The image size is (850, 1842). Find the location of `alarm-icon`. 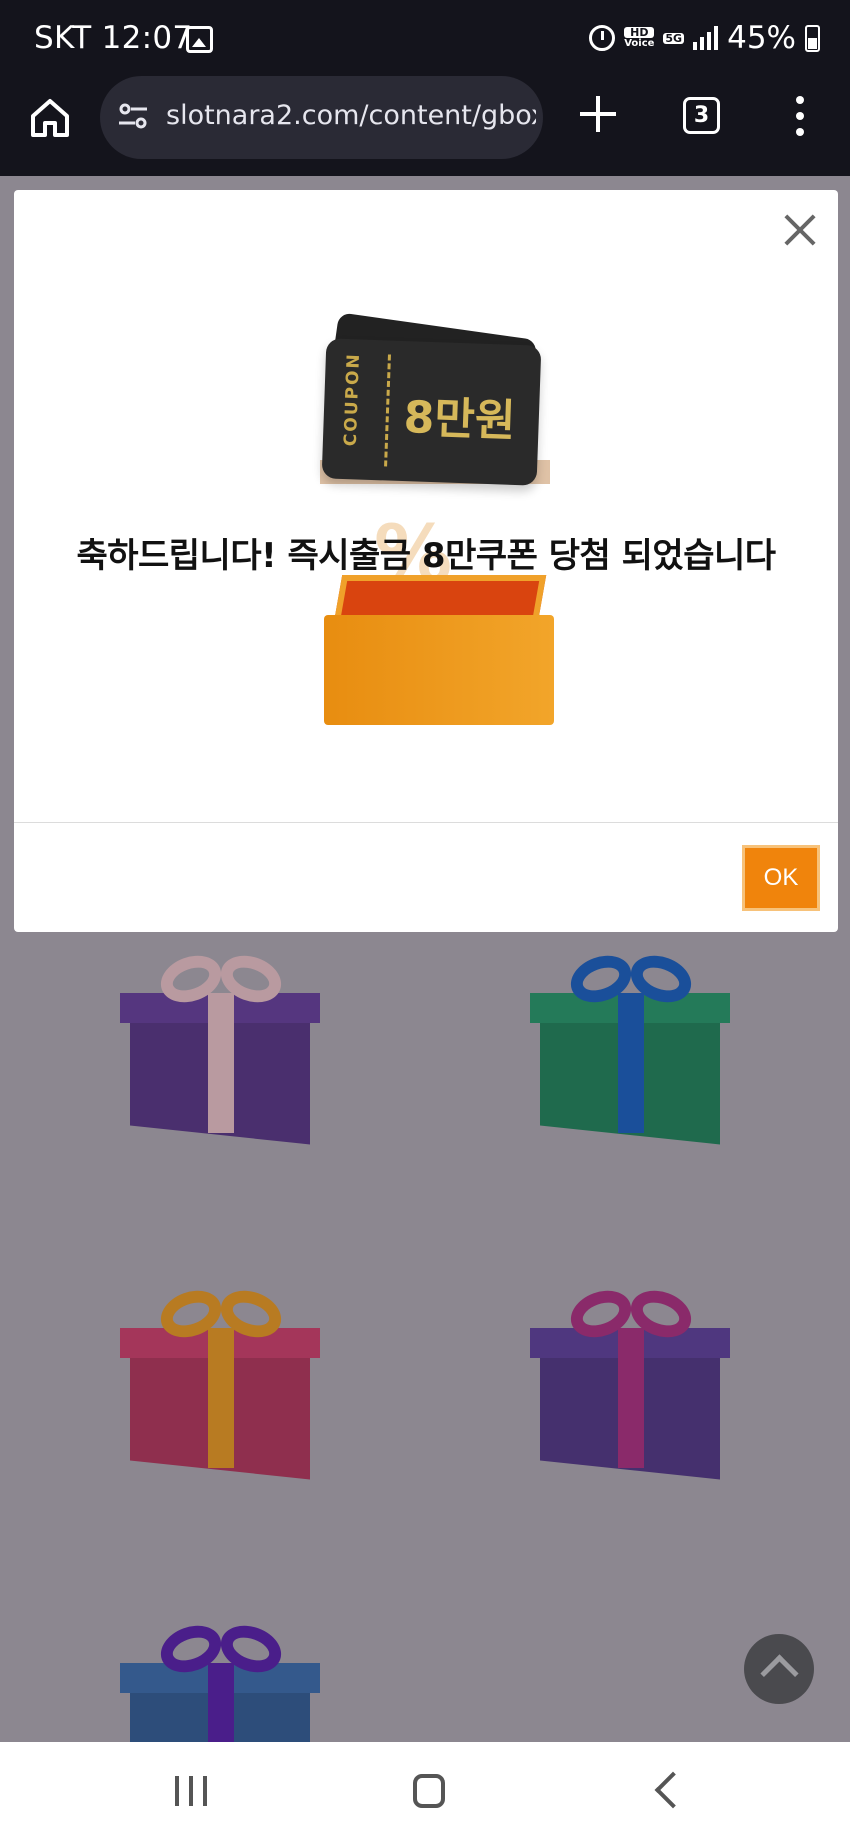

alarm-icon is located at coordinates (602, 38).